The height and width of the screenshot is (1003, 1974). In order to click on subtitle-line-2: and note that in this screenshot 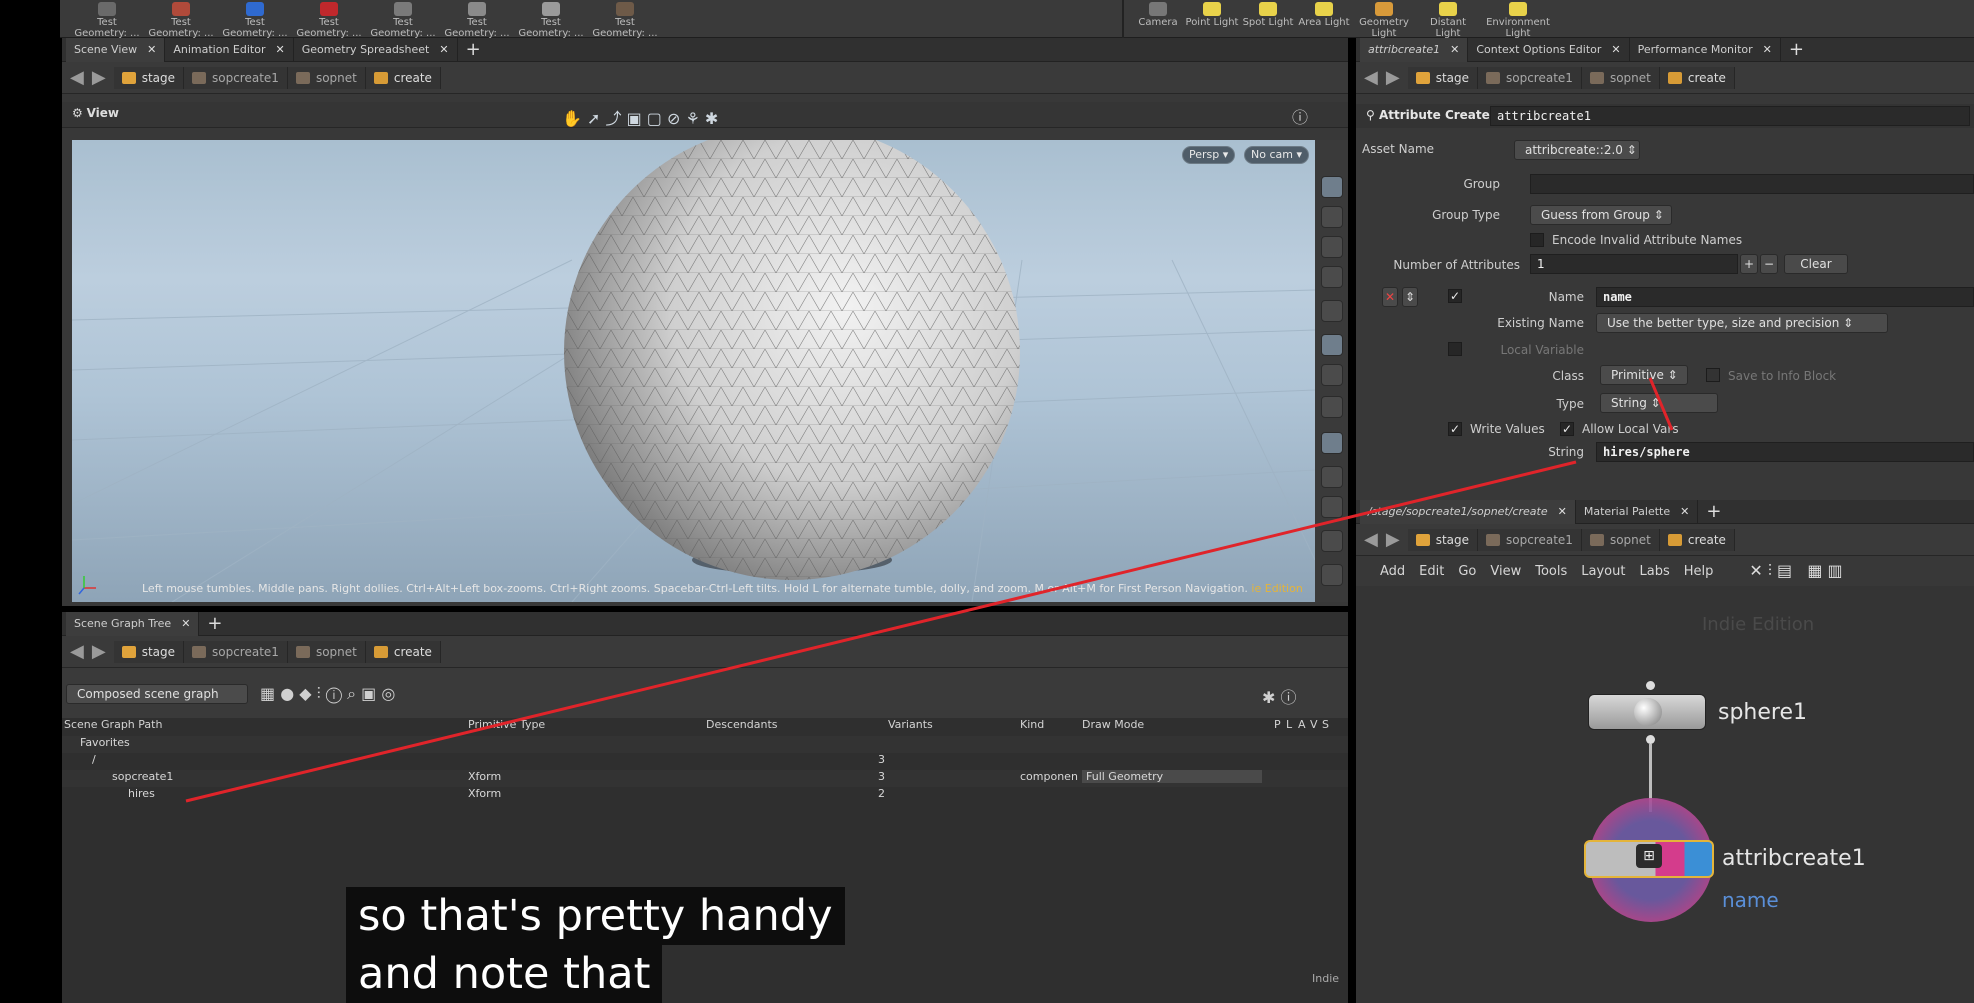, I will do `click(504, 974)`.